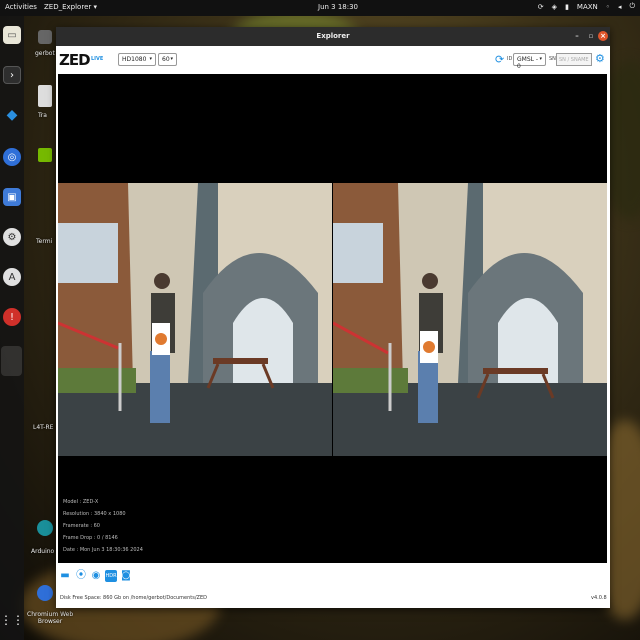 This screenshot has width=640, height=640. What do you see at coordinates (70, 7) in the screenshot?
I see `app-menu: ZED_Explorer ▾` at bounding box center [70, 7].